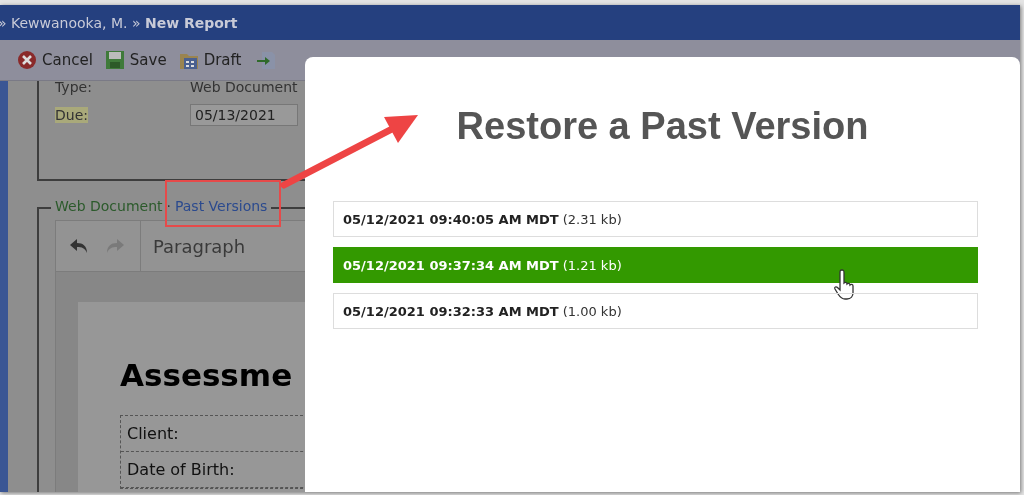  Describe the element at coordinates (655, 219) in the screenshot. I see `version-item: 05/12/2021 09:40:05 AM MDT (2.31 kb)` at that location.